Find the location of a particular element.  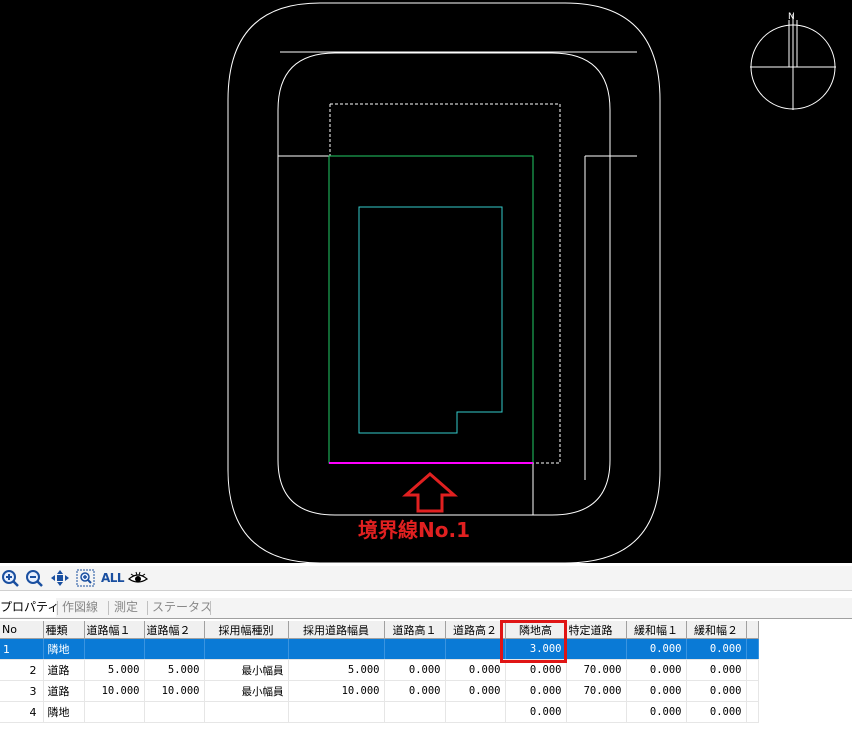

cell-adjacent-height: 3.000 is located at coordinates (536, 649).